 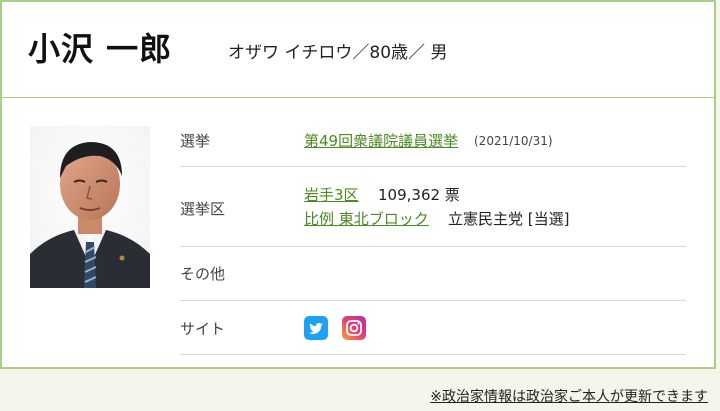 What do you see at coordinates (381, 140) in the screenshot?
I see `election-link: 第49回衆議院議員選挙` at bounding box center [381, 140].